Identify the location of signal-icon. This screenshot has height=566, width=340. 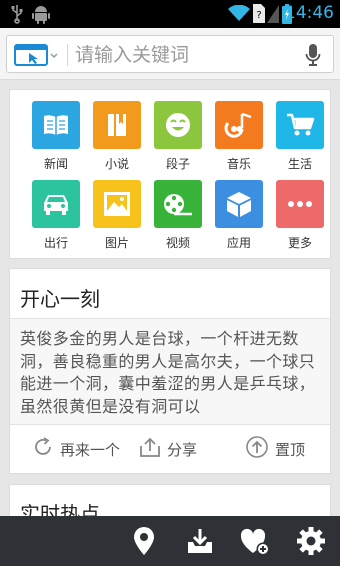
(273, 16).